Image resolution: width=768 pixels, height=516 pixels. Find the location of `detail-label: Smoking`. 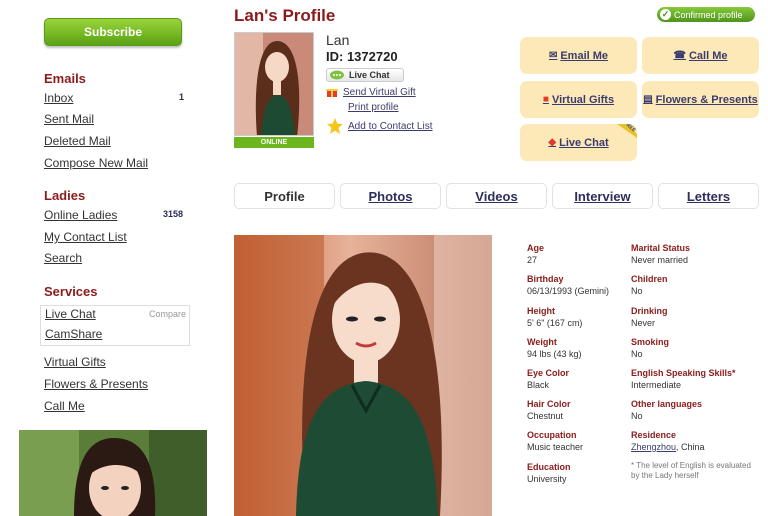

detail-label: Smoking is located at coordinates (650, 342).